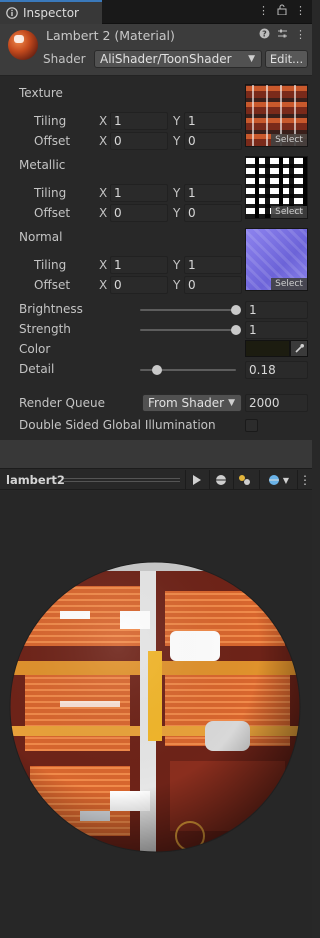 Image resolution: width=320 pixels, height=938 pixels. I want to click on preset-settings-icon, so click(282, 35).